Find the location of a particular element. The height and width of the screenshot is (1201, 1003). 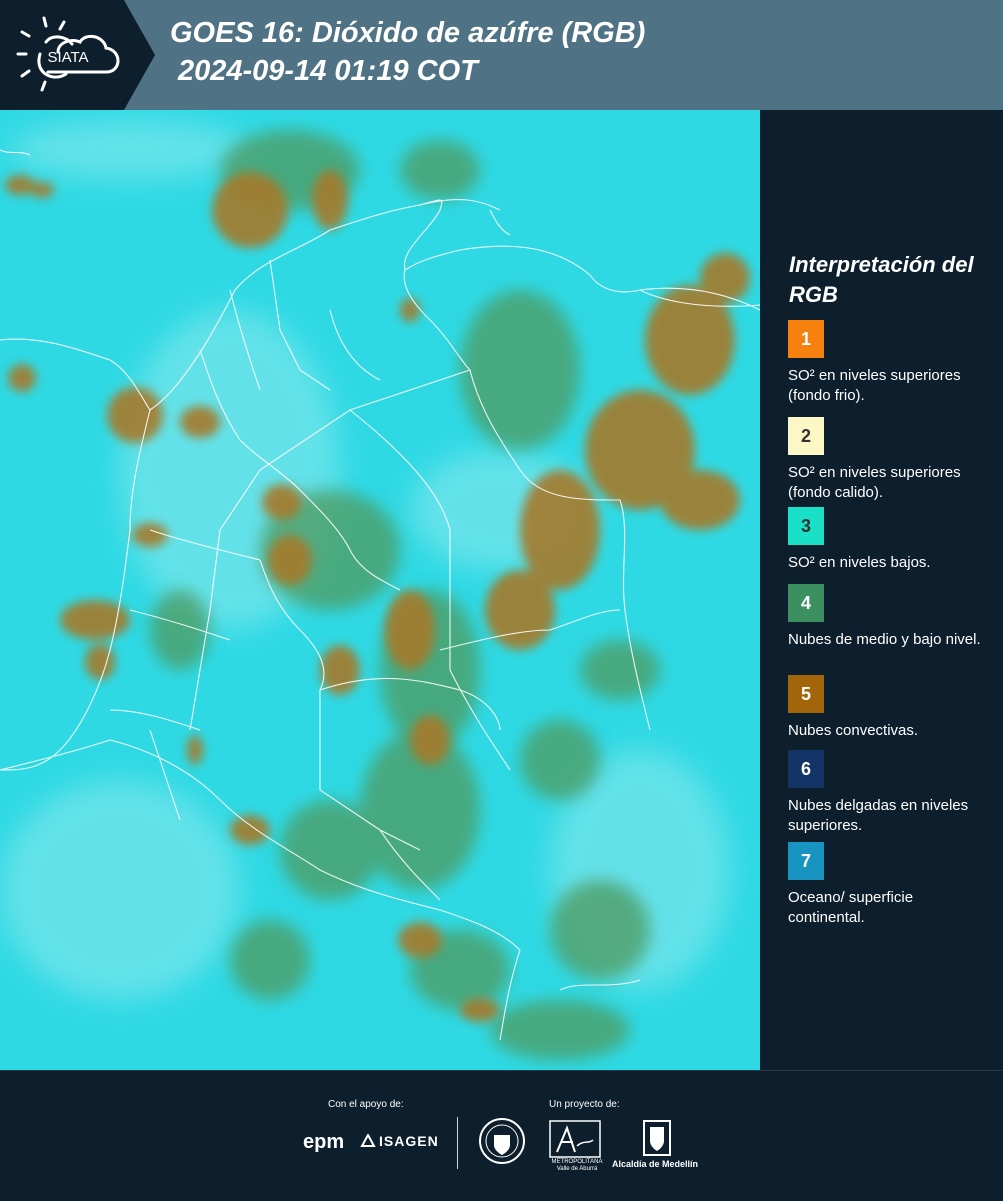

area-line1: METROPOLITANA is located at coordinates (577, 1162).